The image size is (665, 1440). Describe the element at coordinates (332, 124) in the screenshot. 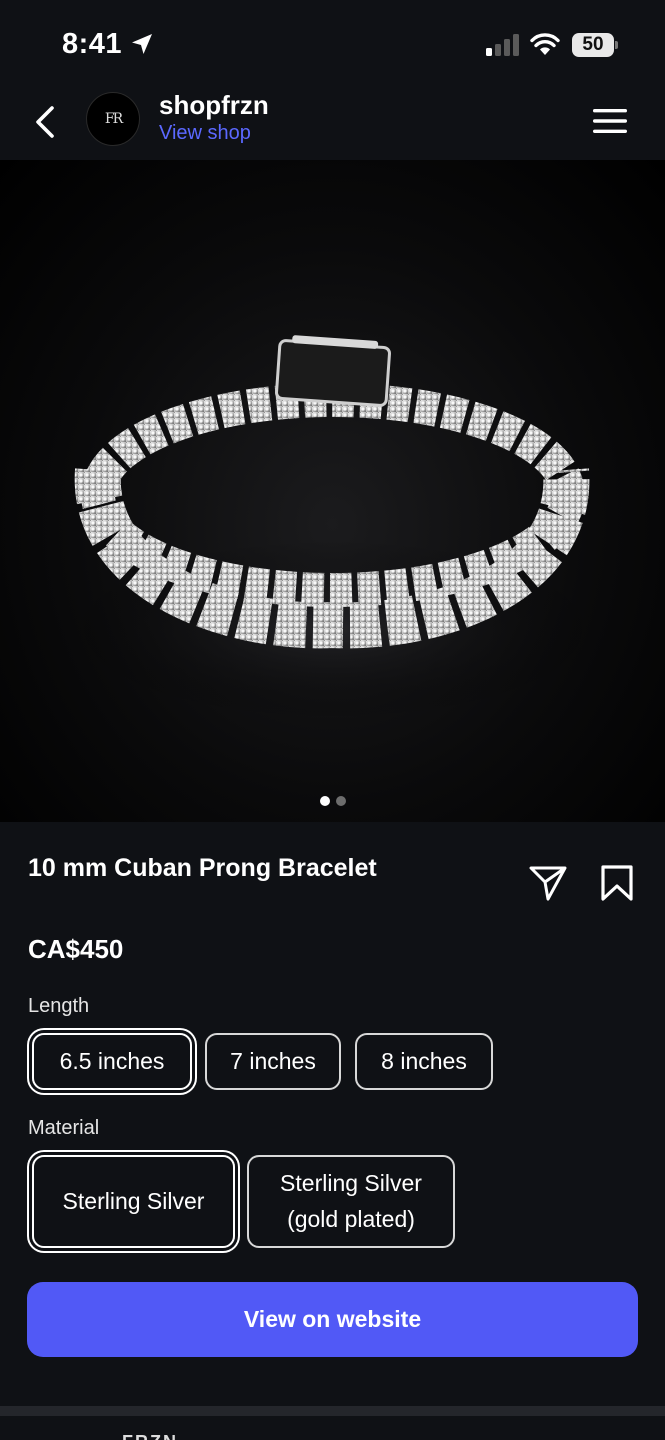

I see `nav-header: FR shopfrzn View shop` at that location.